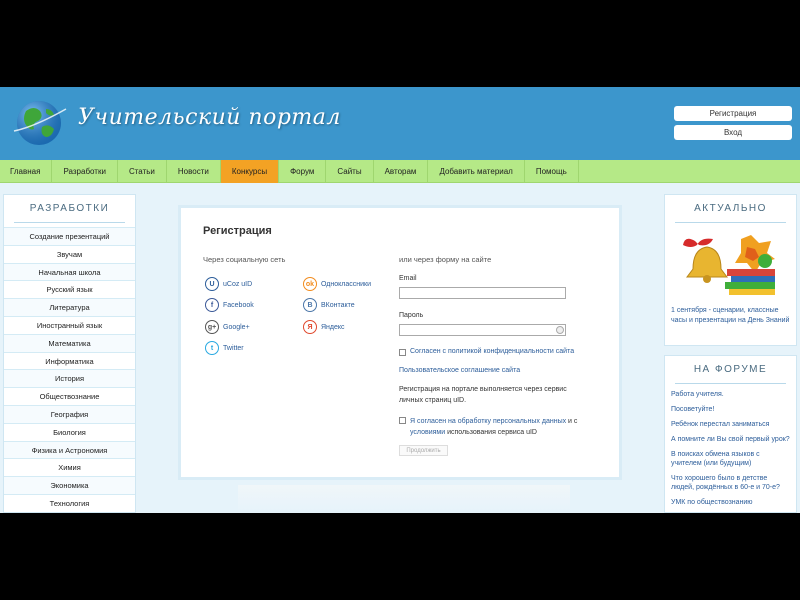 This screenshot has height=600, width=800. What do you see at coordinates (194, 171) in the screenshot?
I see `nav-item-news: Новости` at bounding box center [194, 171].